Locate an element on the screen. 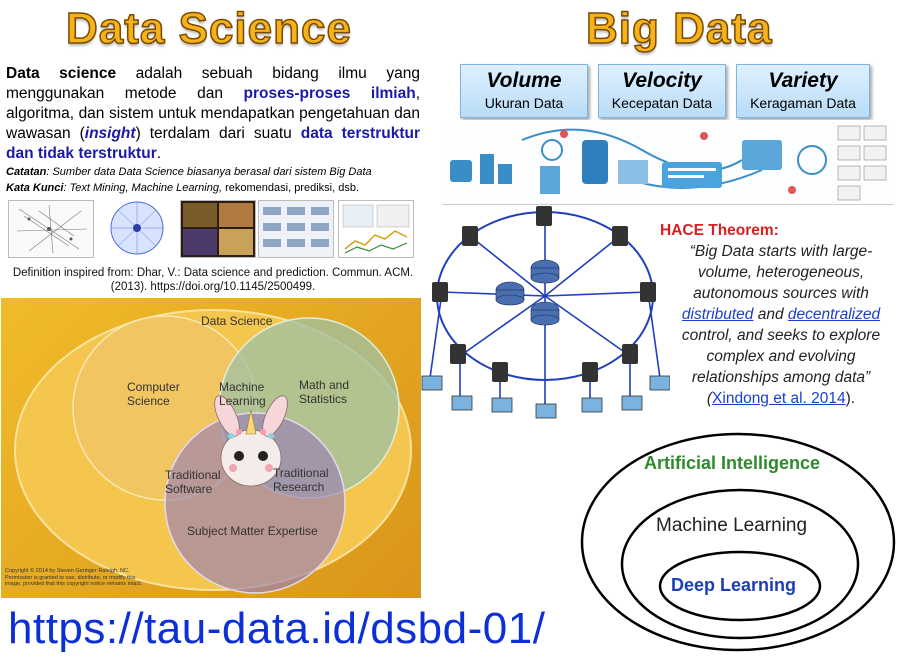  ml-label: Machine Learning is located at coordinates (732, 525).